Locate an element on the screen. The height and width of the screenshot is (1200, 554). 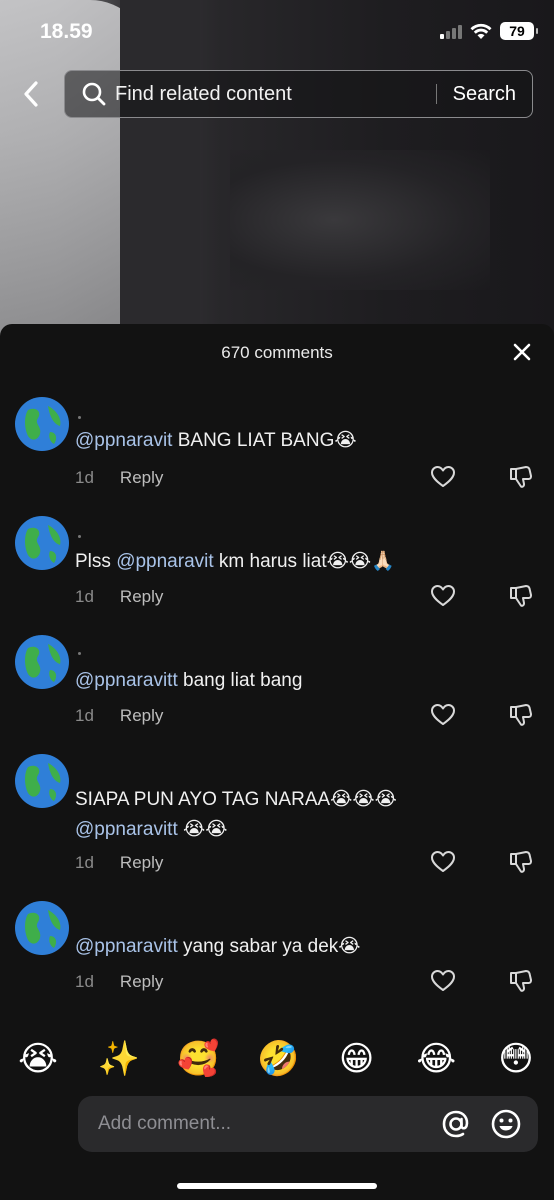
comment-post: km harus liat😭😭🙏🏻 is located at coordinates (304, 561).